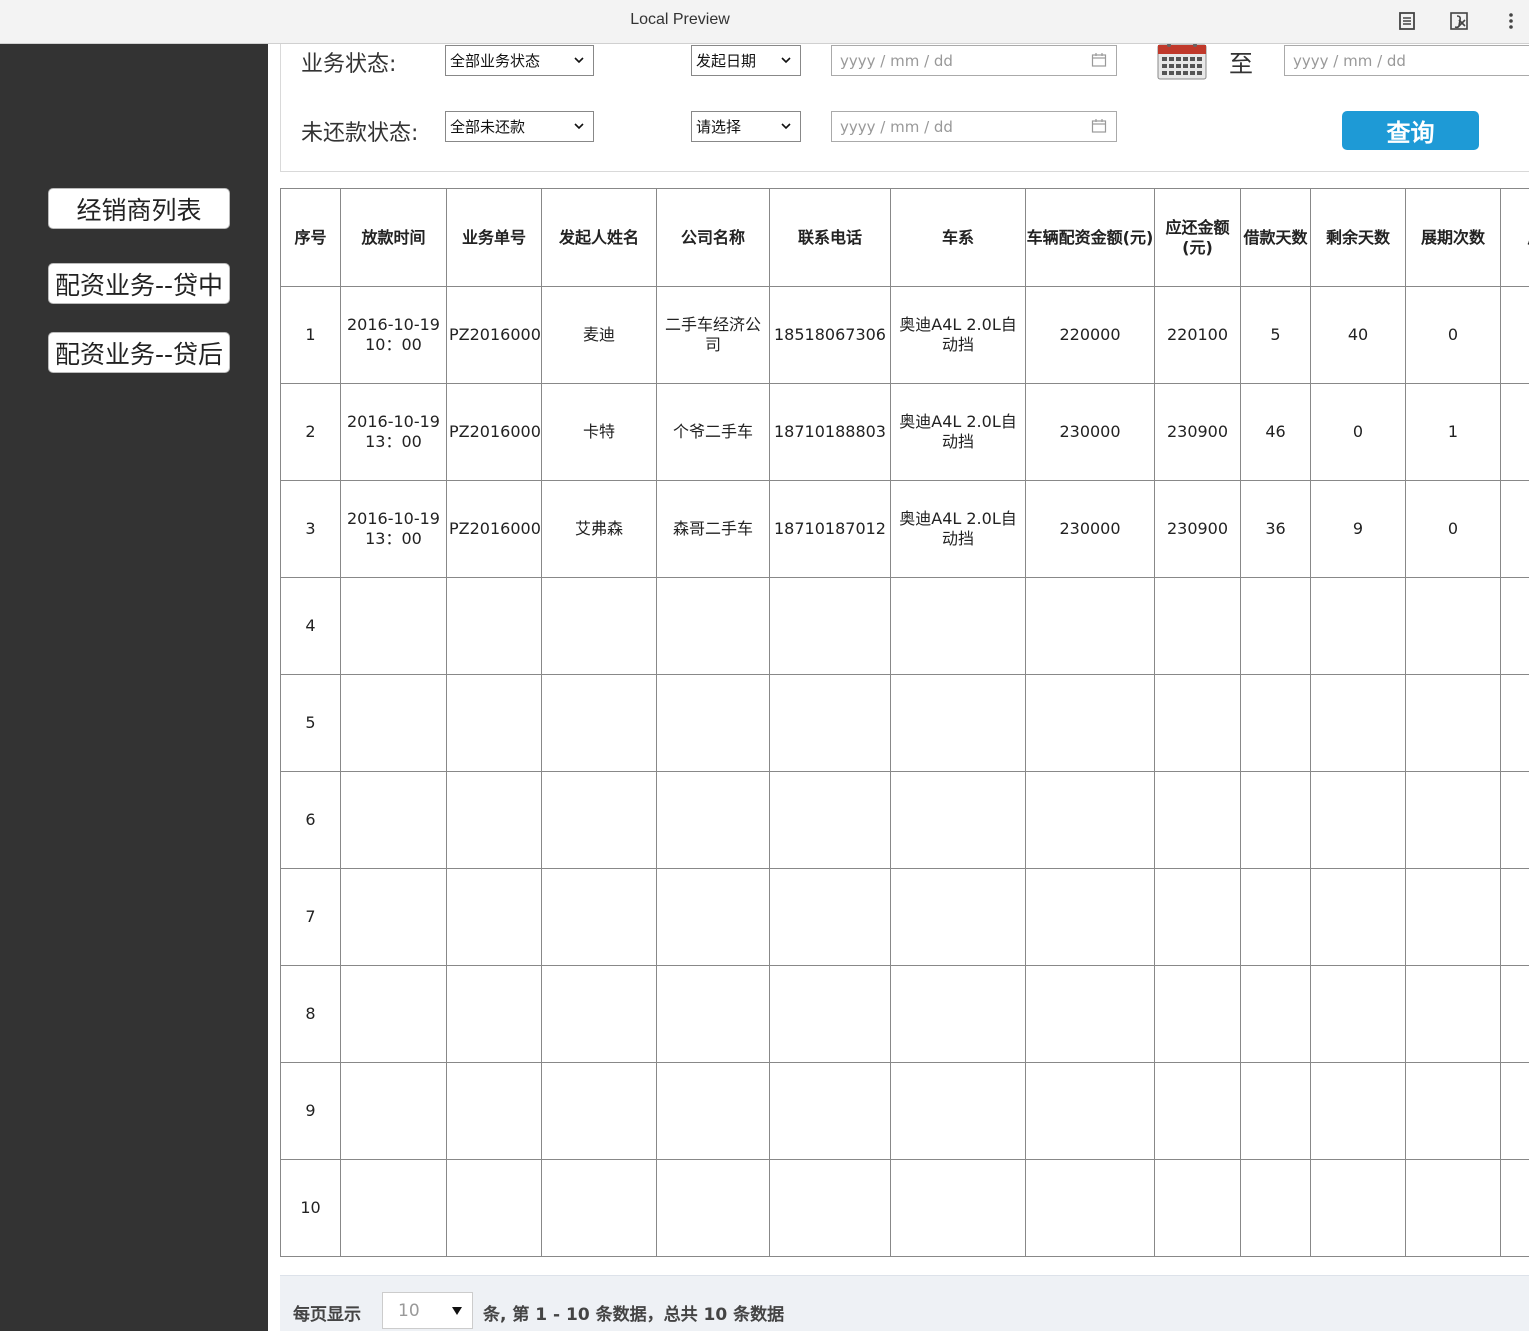  Describe the element at coordinates (494, 432) in the screenshot. I see `table-cell: PZ20160002` at that location.